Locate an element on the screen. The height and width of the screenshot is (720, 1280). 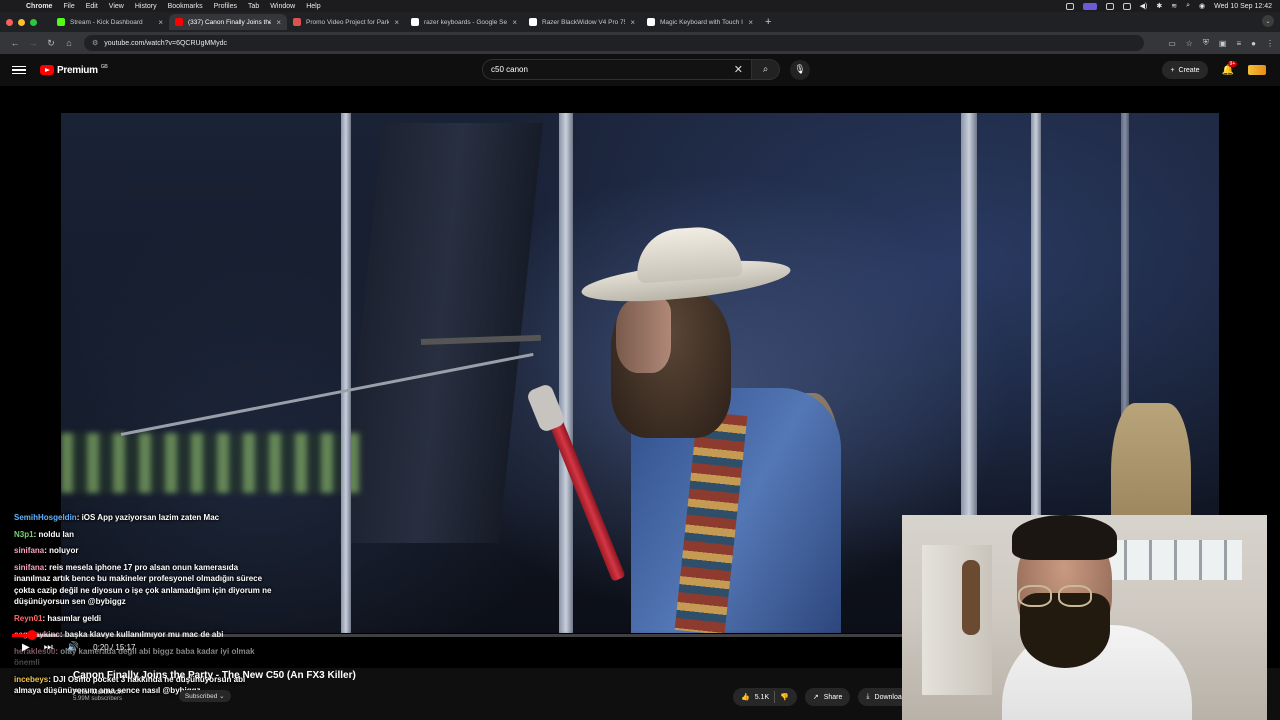
notification-badge: 9+ is located at coordinates (1232, 63).